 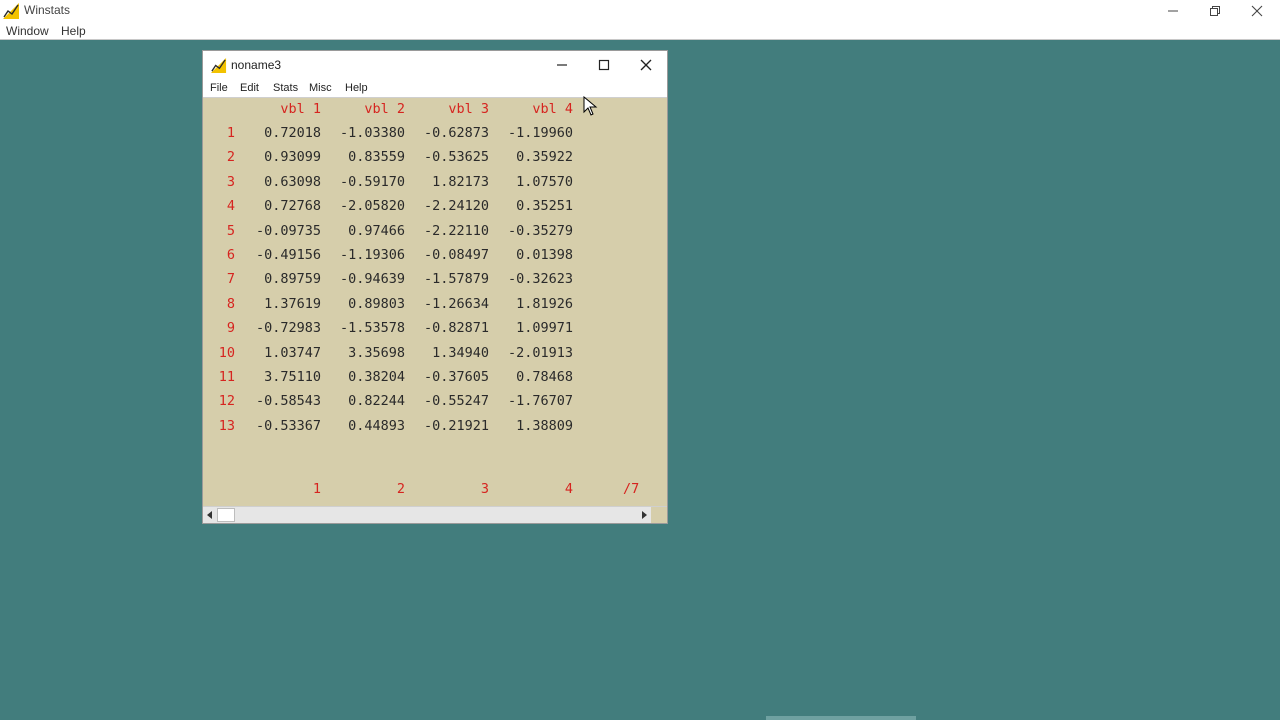 I want to click on data-cell: -0.37605, so click(x=447, y=377).